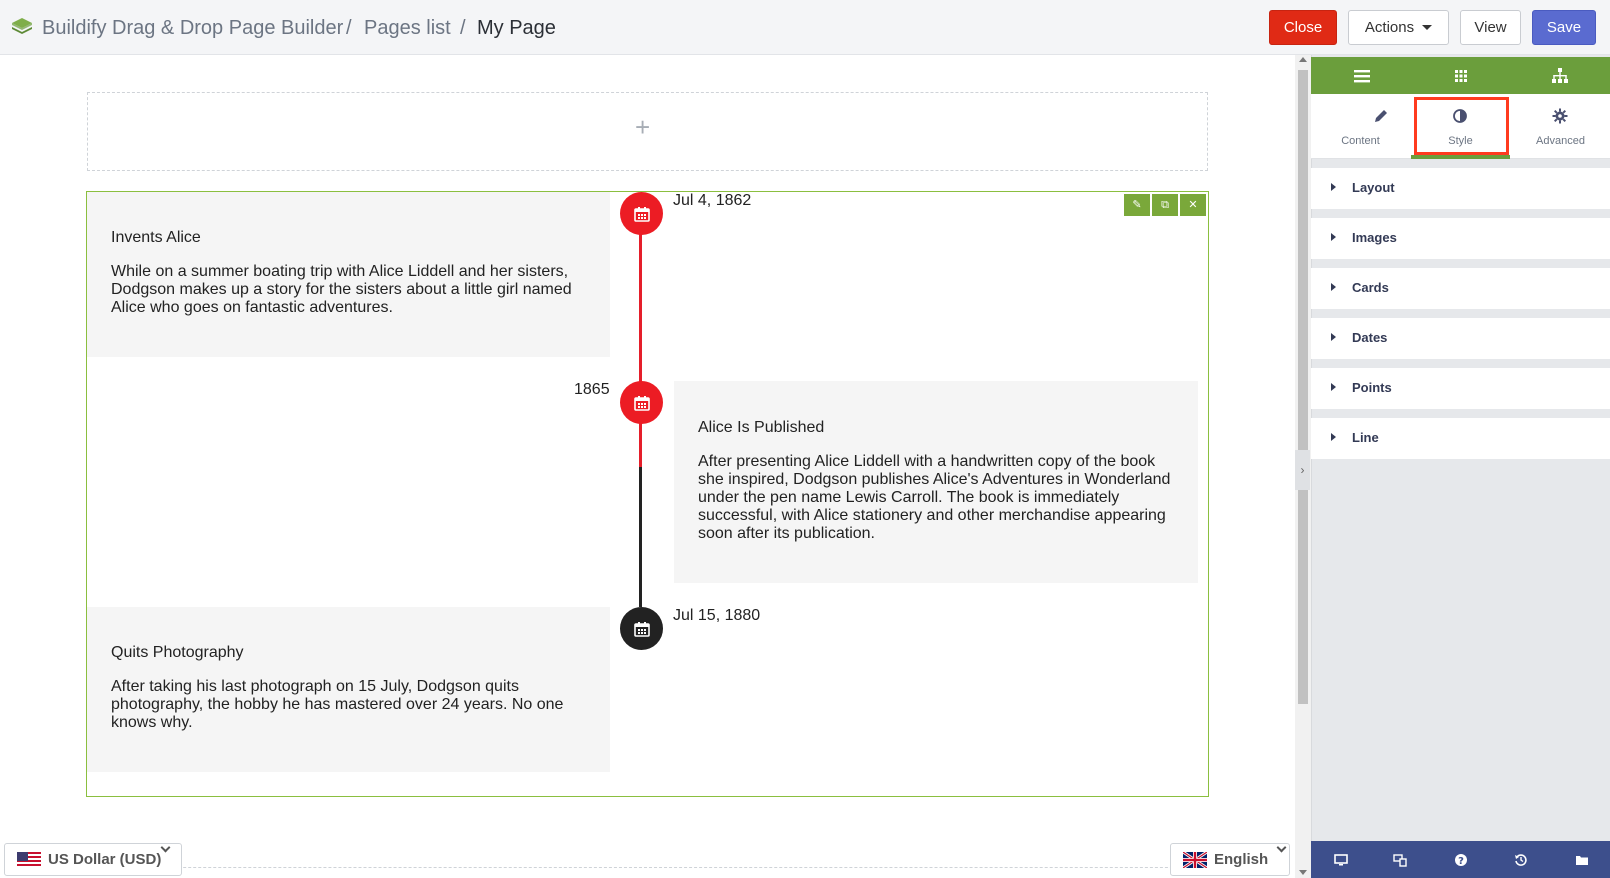  I want to click on sitemap-icon, so click(1560, 76).